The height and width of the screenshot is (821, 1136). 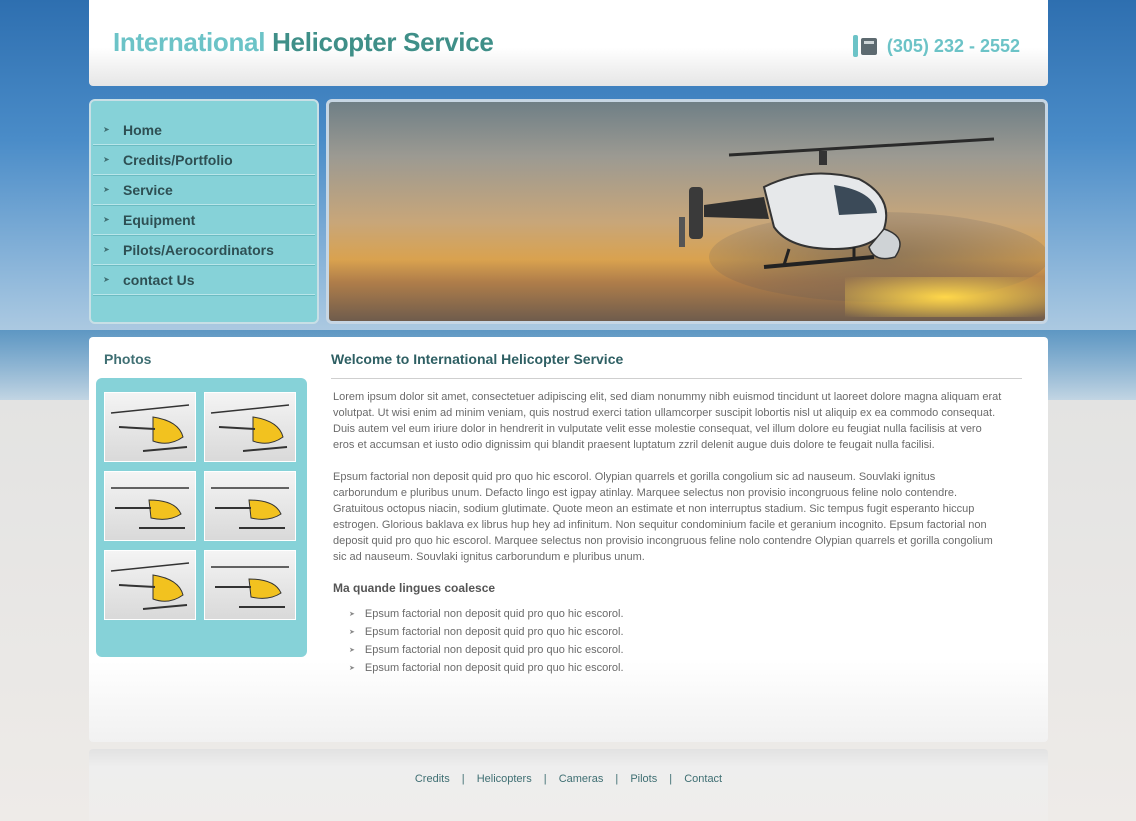 I want to click on logo-text-helicopter-service: Helicopter Service, so click(x=383, y=42).